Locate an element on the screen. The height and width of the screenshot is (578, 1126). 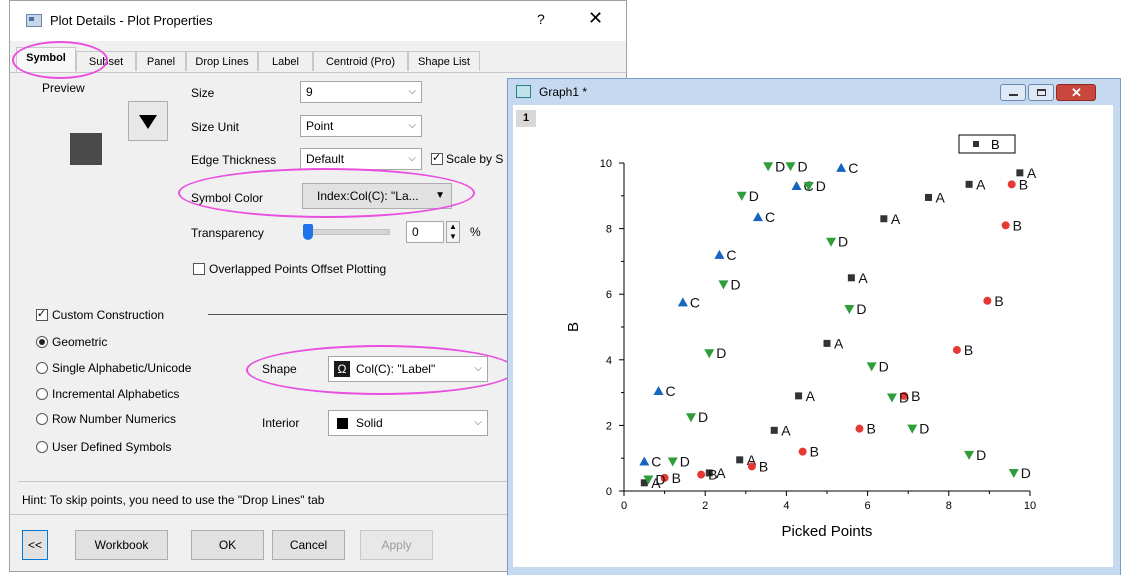
triangle-down-icon is located at coordinates (148, 122).